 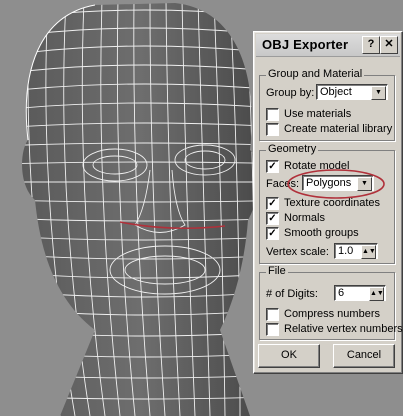 I want to click on use-materials-label: Use materials, so click(x=318, y=114).